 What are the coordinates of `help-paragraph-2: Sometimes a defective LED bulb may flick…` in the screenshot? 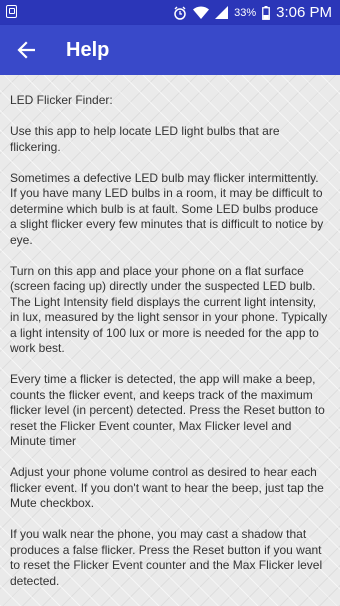 It's located at (167, 208).